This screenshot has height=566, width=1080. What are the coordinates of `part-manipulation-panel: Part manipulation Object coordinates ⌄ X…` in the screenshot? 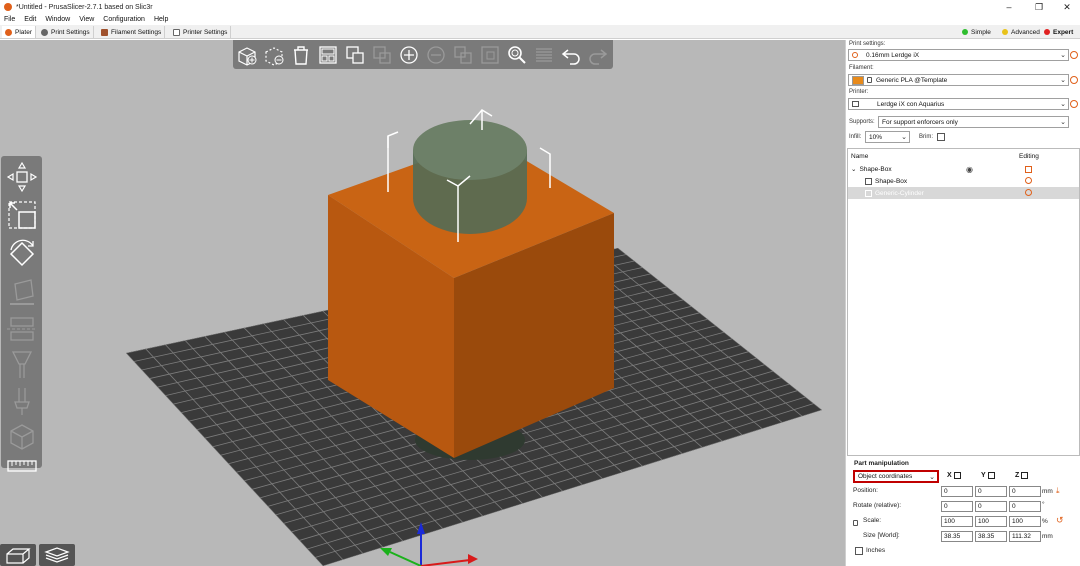 It's located at (963, 512).